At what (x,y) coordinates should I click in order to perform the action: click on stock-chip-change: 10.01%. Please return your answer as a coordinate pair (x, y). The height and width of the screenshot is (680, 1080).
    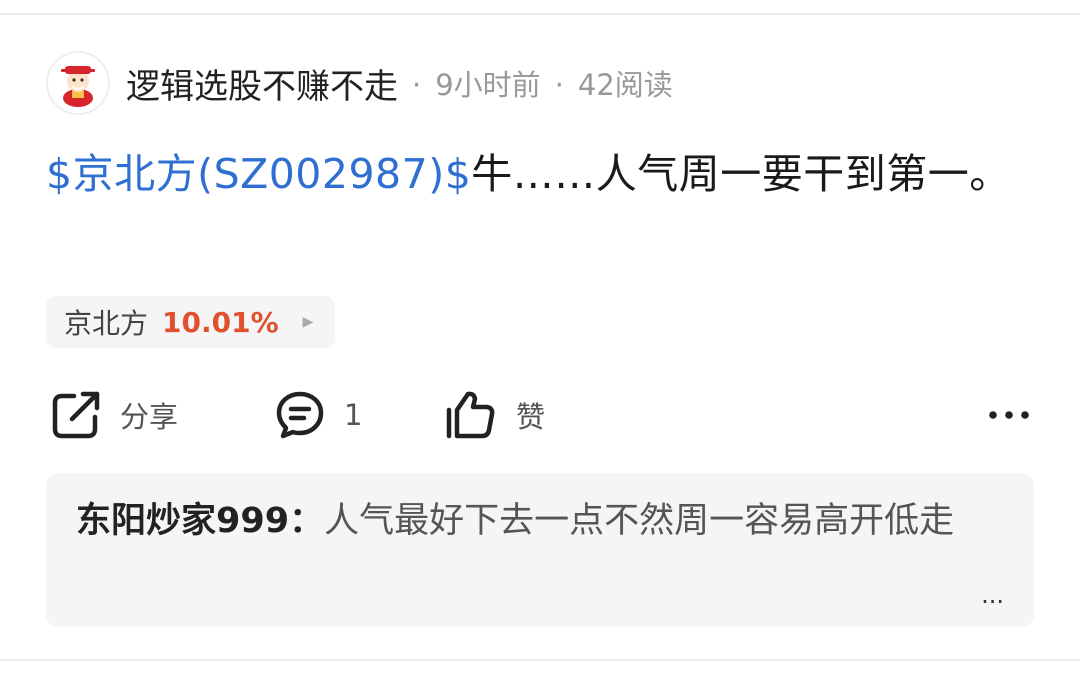
    Looking at the image, I should click on (220, 322).